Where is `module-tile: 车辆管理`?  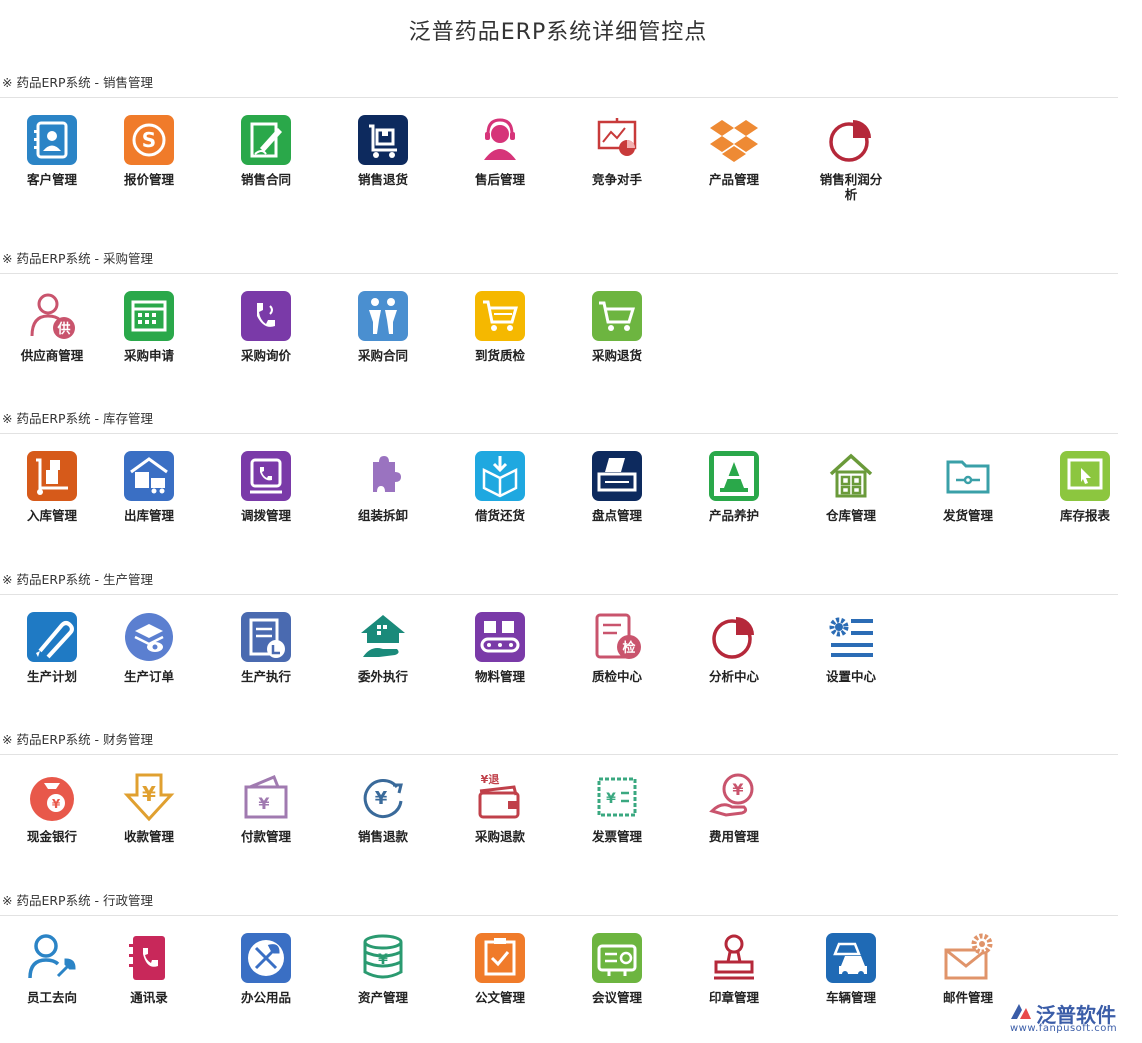
module-tile: 车辆管理 is located at coordinates (851, 968).